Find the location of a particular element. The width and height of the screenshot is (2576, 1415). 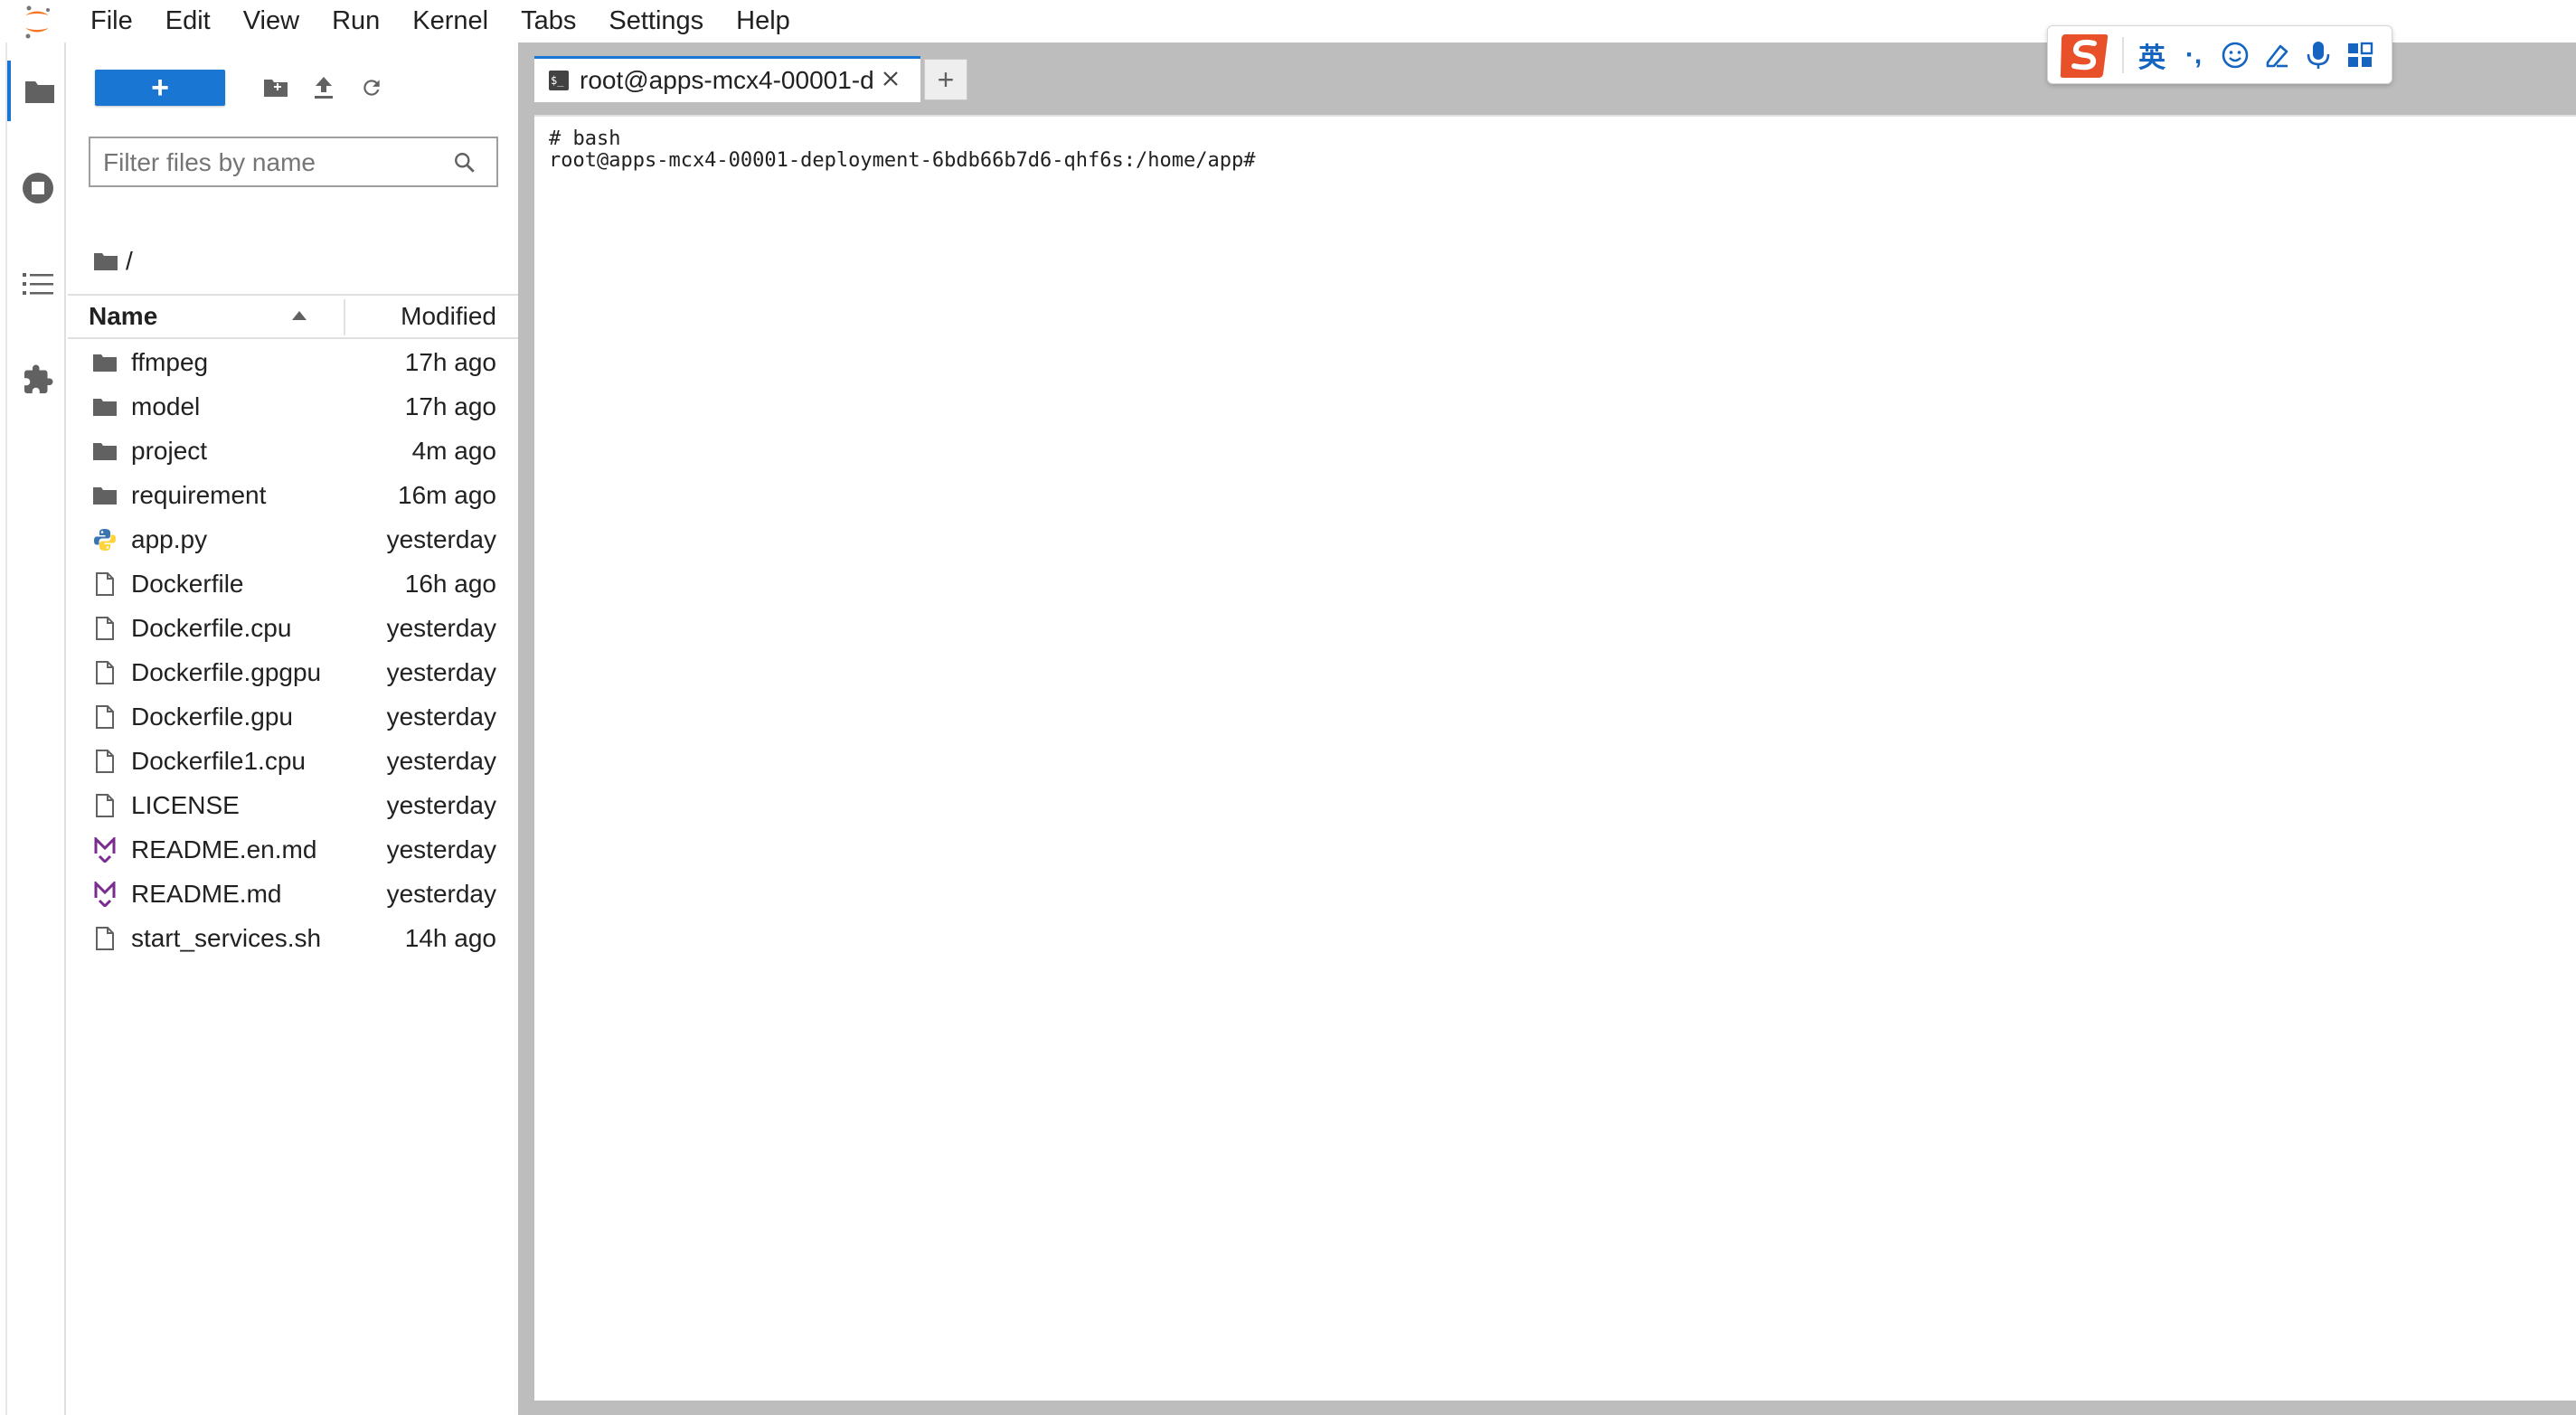

ime-punctuation-toggle: ·, is located at coordinates (2193, 56).